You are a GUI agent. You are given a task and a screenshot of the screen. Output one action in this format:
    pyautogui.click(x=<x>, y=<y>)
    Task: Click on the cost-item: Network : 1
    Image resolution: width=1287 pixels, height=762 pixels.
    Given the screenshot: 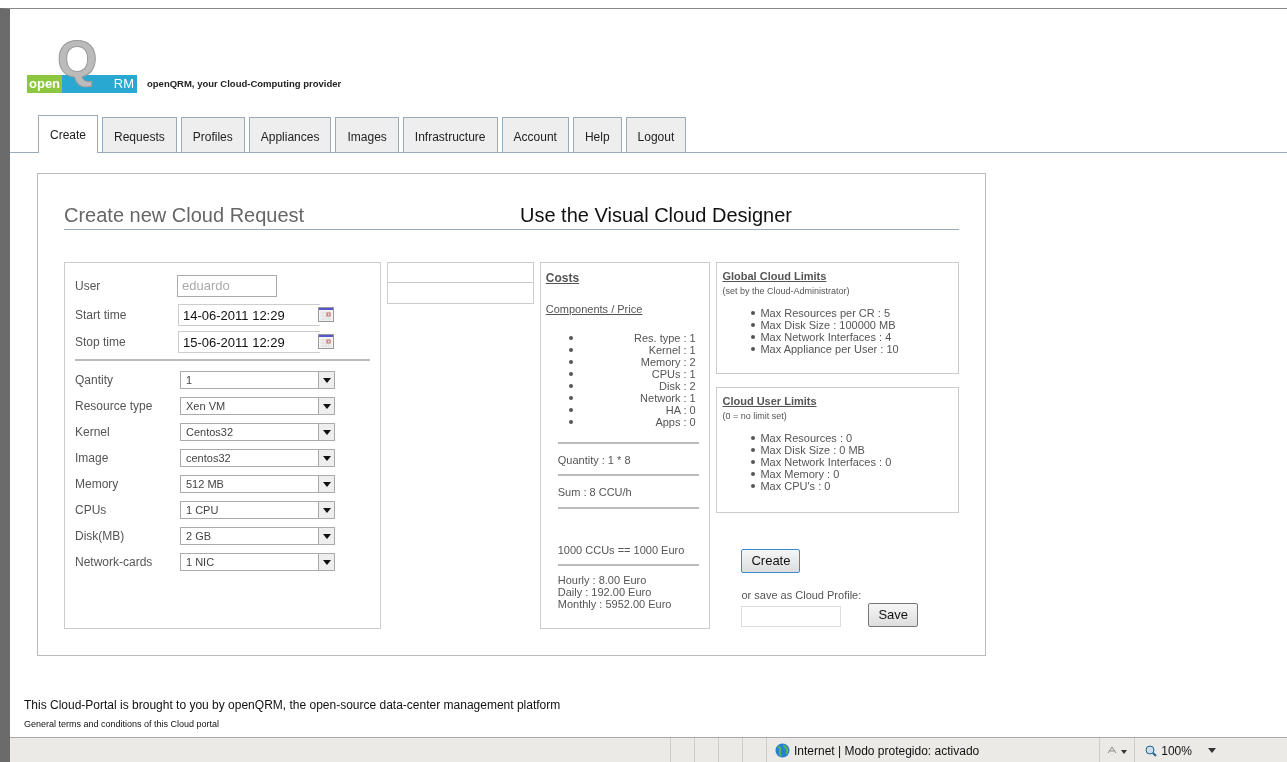 What is the action you would take?
    pyautogui.click(x=667, y=397)
    